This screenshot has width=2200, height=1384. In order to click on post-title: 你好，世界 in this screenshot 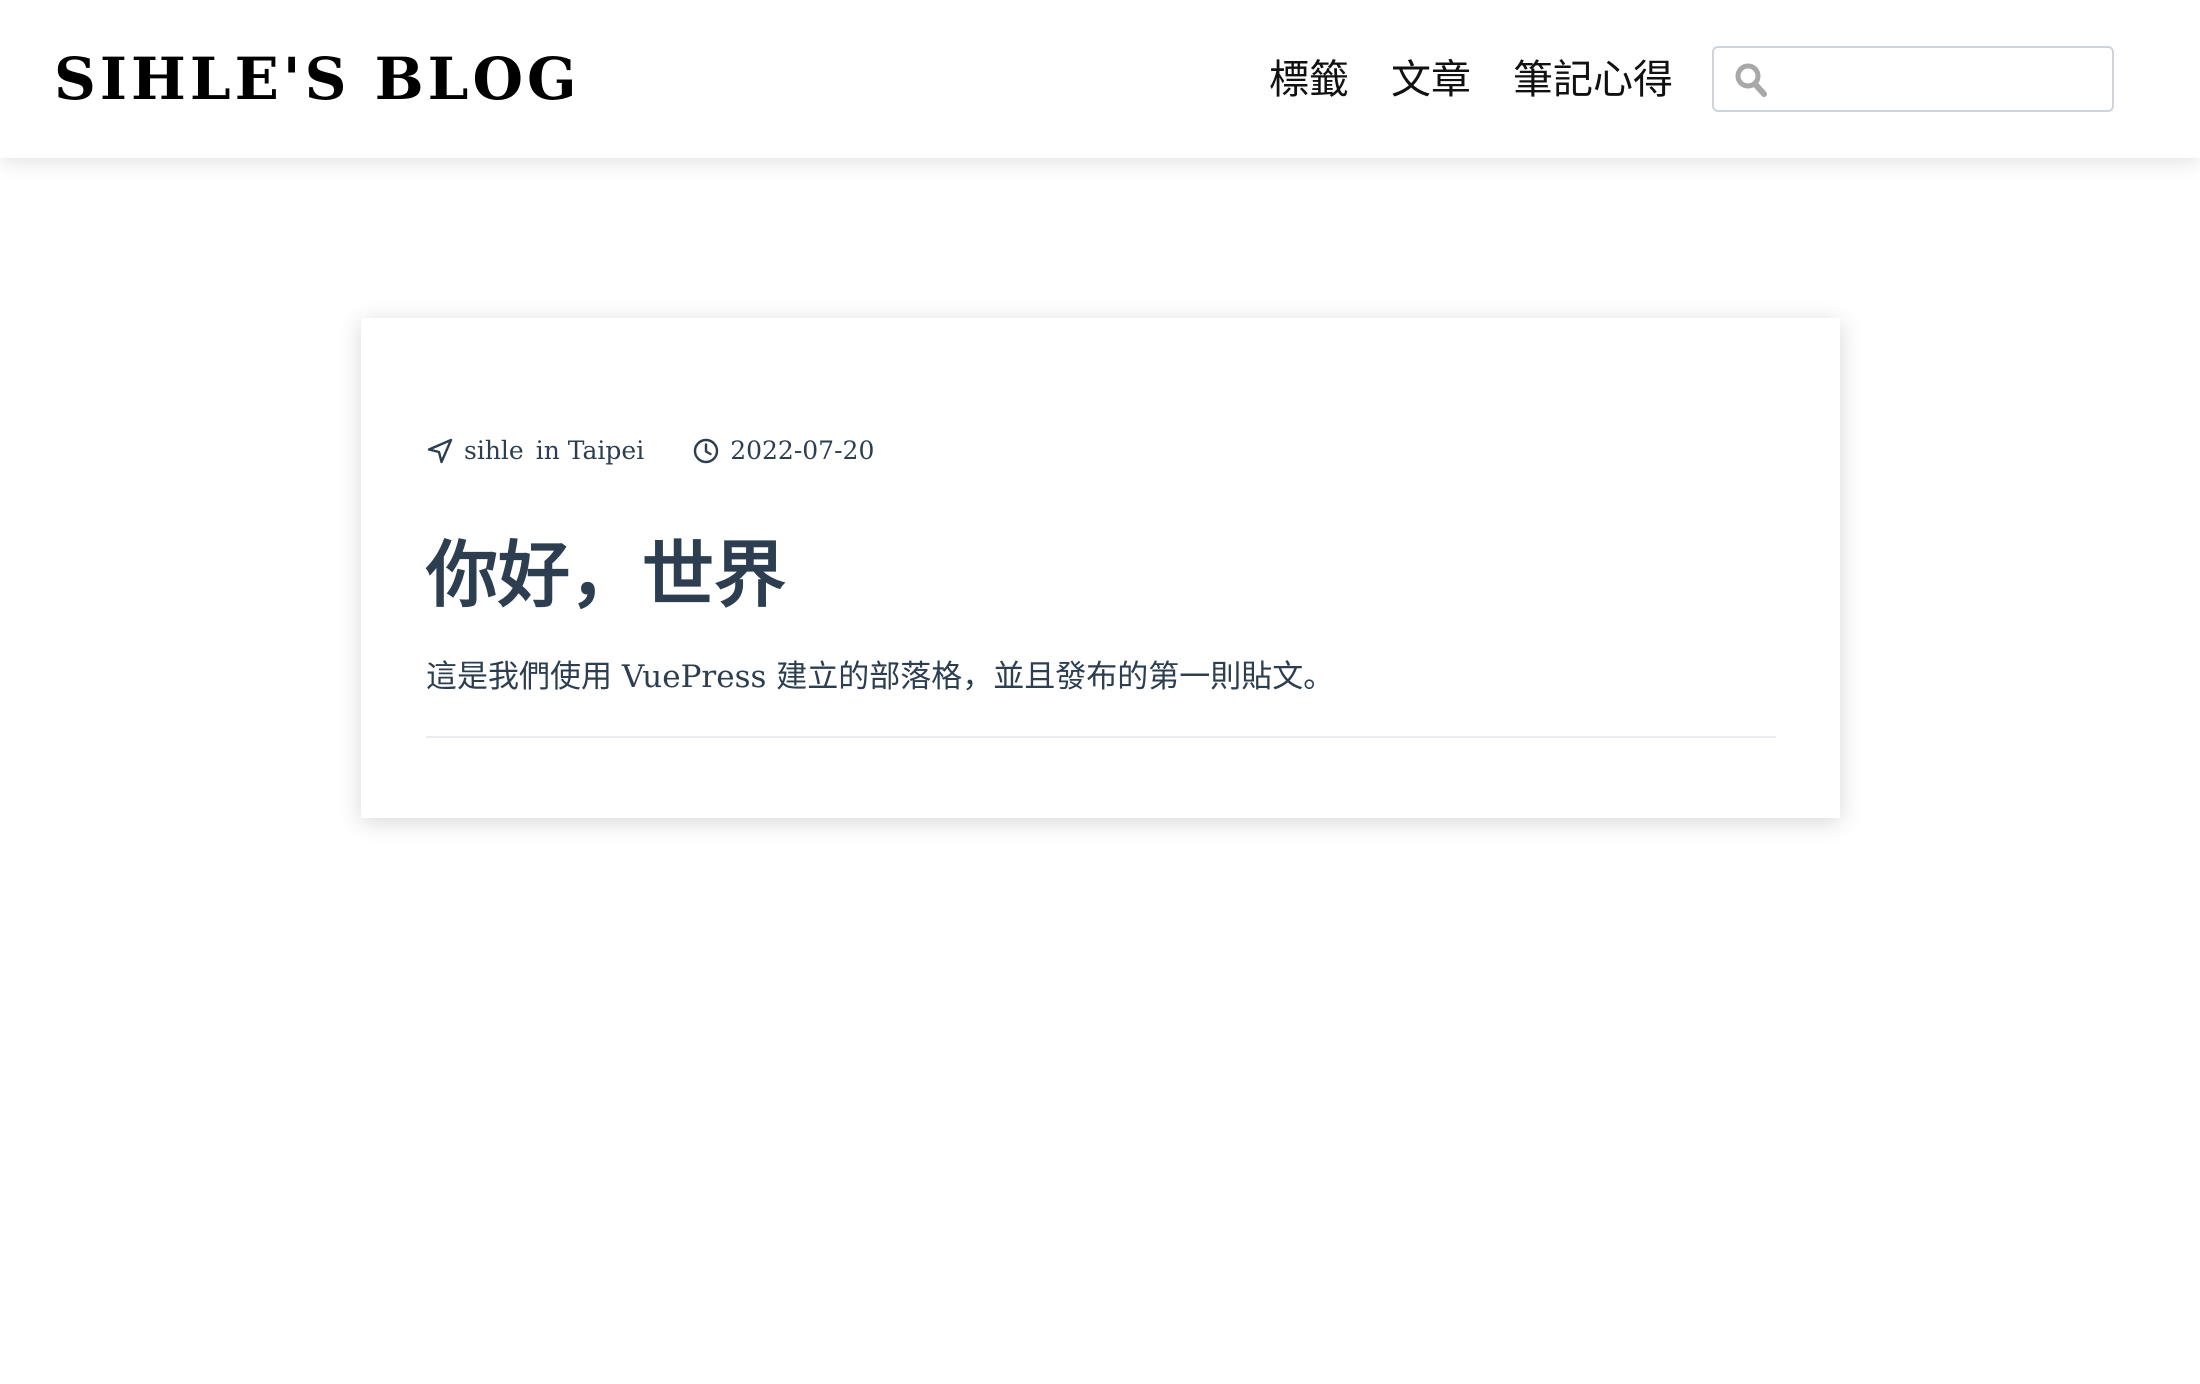, I will do `click(606, 575)`.